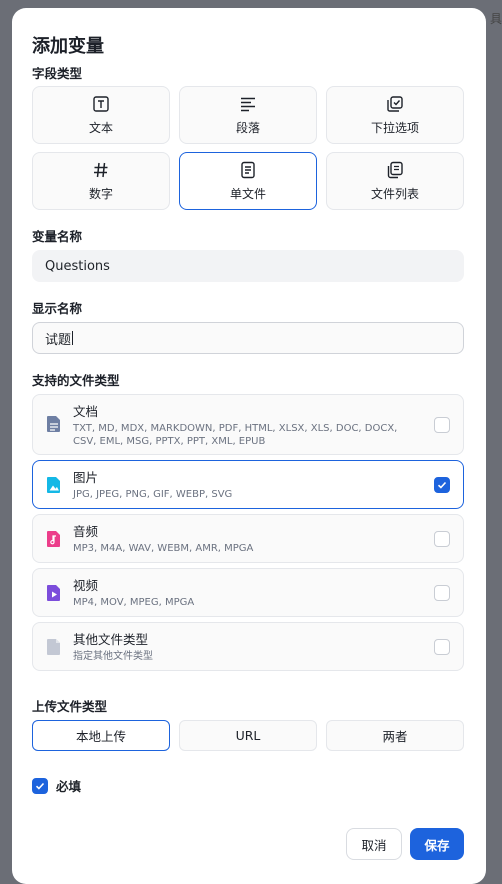 The width and height of the screenshot is (502, 884). What do you see at coordinates (374, 844) in the screenshot?
I see `cancel-button: 取消` at bounding box center [374, 844].